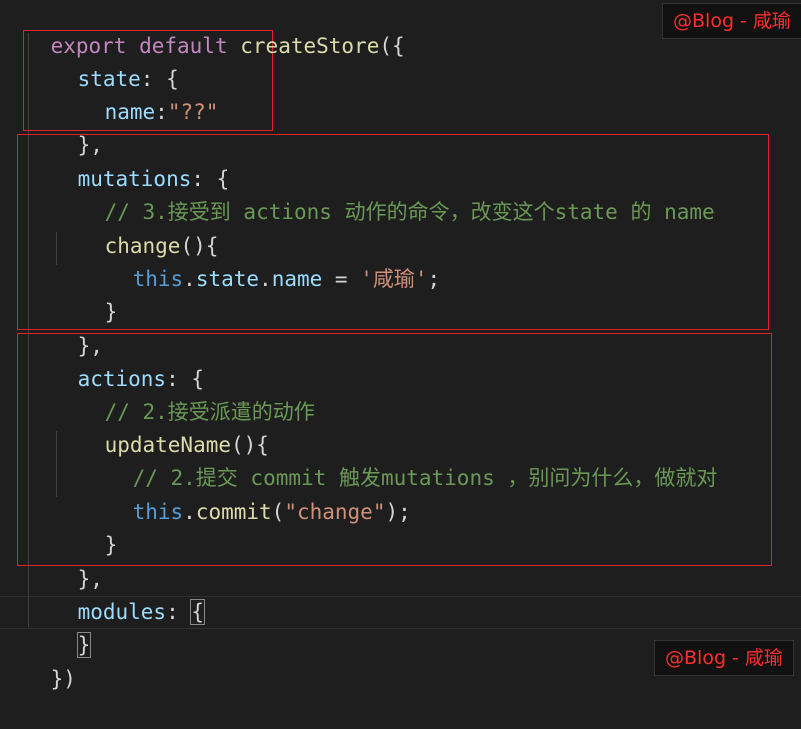 The height and width of the screenshot is (729, 801). What do you see at coordinates (115, 360) in the screenshot?
I see `code-line-11: actions: {` at bounding box center [115, 360].